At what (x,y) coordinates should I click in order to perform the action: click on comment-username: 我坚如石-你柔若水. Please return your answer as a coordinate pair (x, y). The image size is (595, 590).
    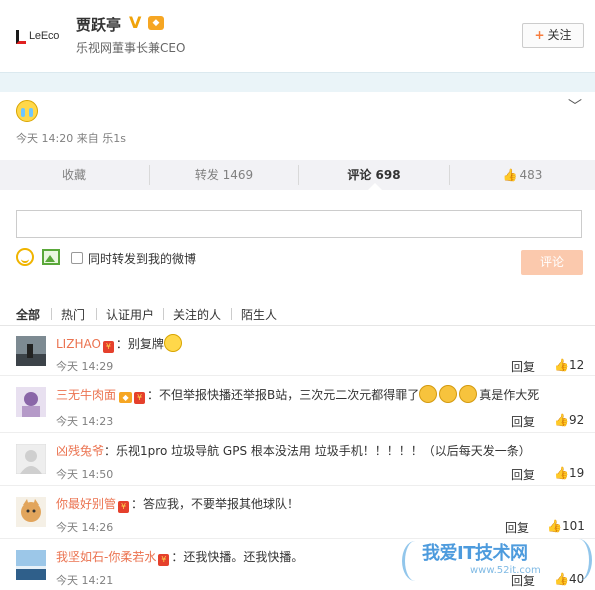
    Looking at the image, I should click on (106, 557).